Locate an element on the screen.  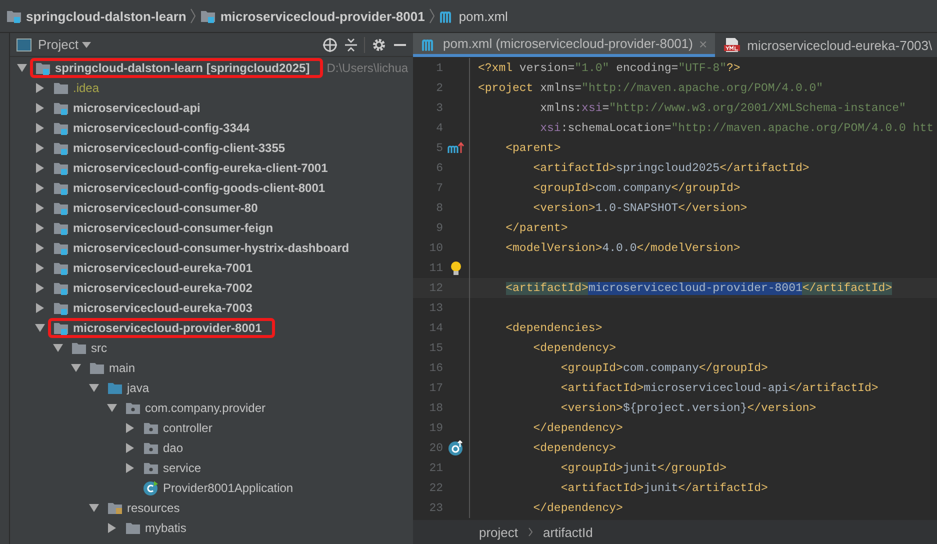
code-line: <artifactId>springcloud2025</artifactId> is located at coordinates (671, 168).